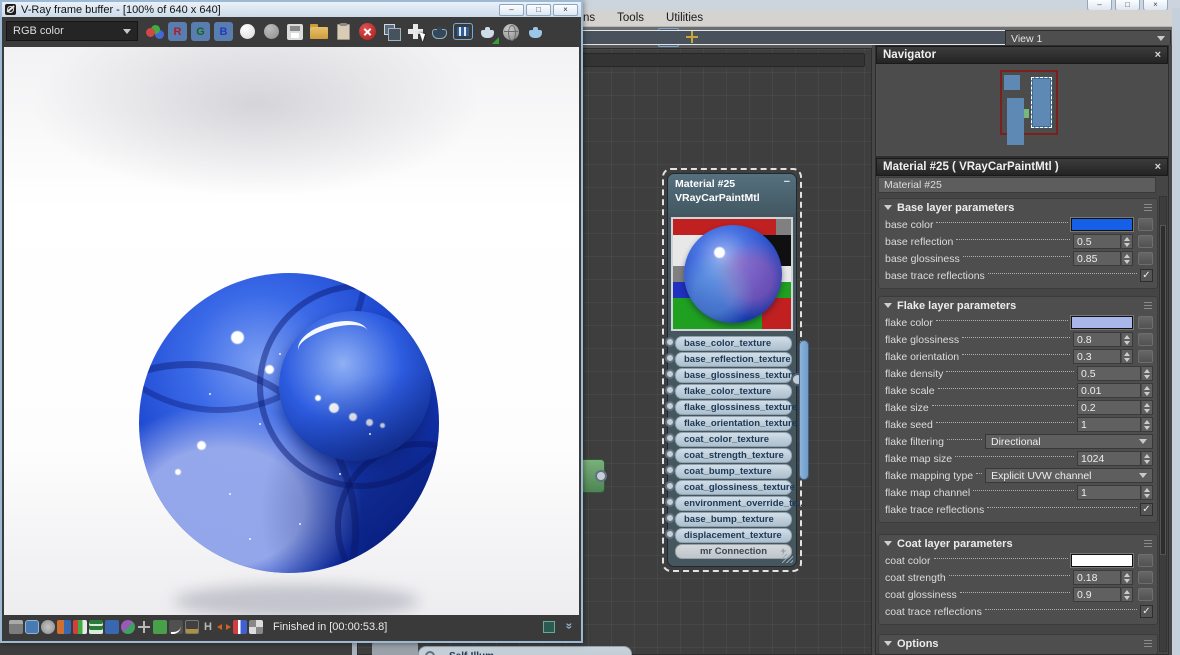 The width and height of the screenshot is (1180, 655). I want to click on spinner-value: 0.85, so click(1097, 258).